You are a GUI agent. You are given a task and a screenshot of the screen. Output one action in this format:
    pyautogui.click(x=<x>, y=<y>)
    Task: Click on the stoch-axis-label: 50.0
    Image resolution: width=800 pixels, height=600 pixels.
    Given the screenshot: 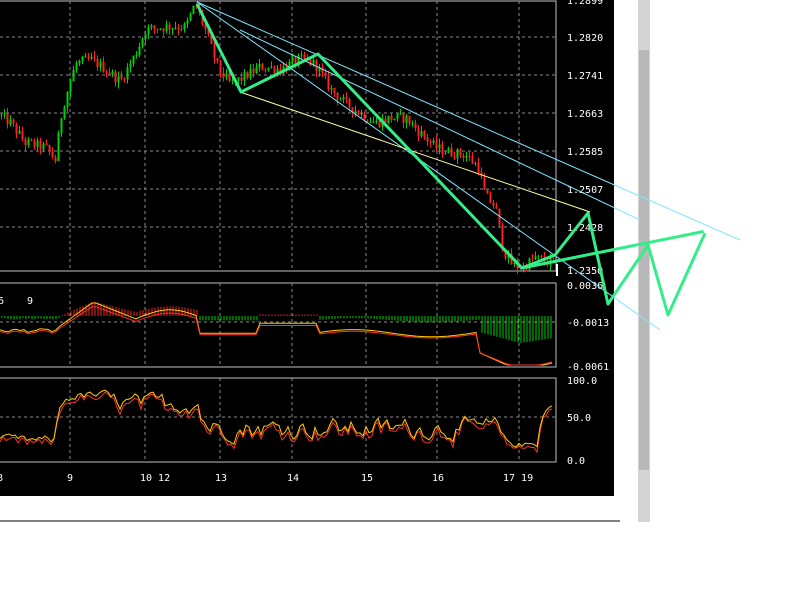 What is the action you would take?
    pyautogui.click(x=579, y=418)
    